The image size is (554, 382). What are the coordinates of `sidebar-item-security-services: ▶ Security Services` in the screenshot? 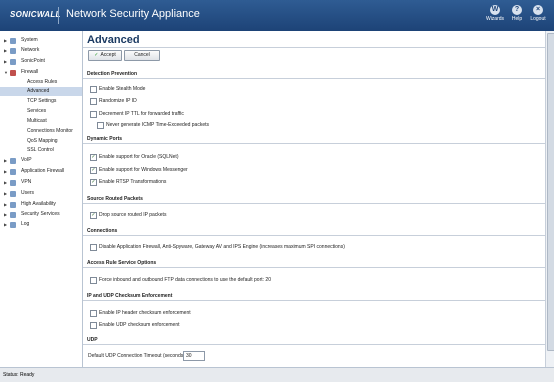 It's located at (41, 214).